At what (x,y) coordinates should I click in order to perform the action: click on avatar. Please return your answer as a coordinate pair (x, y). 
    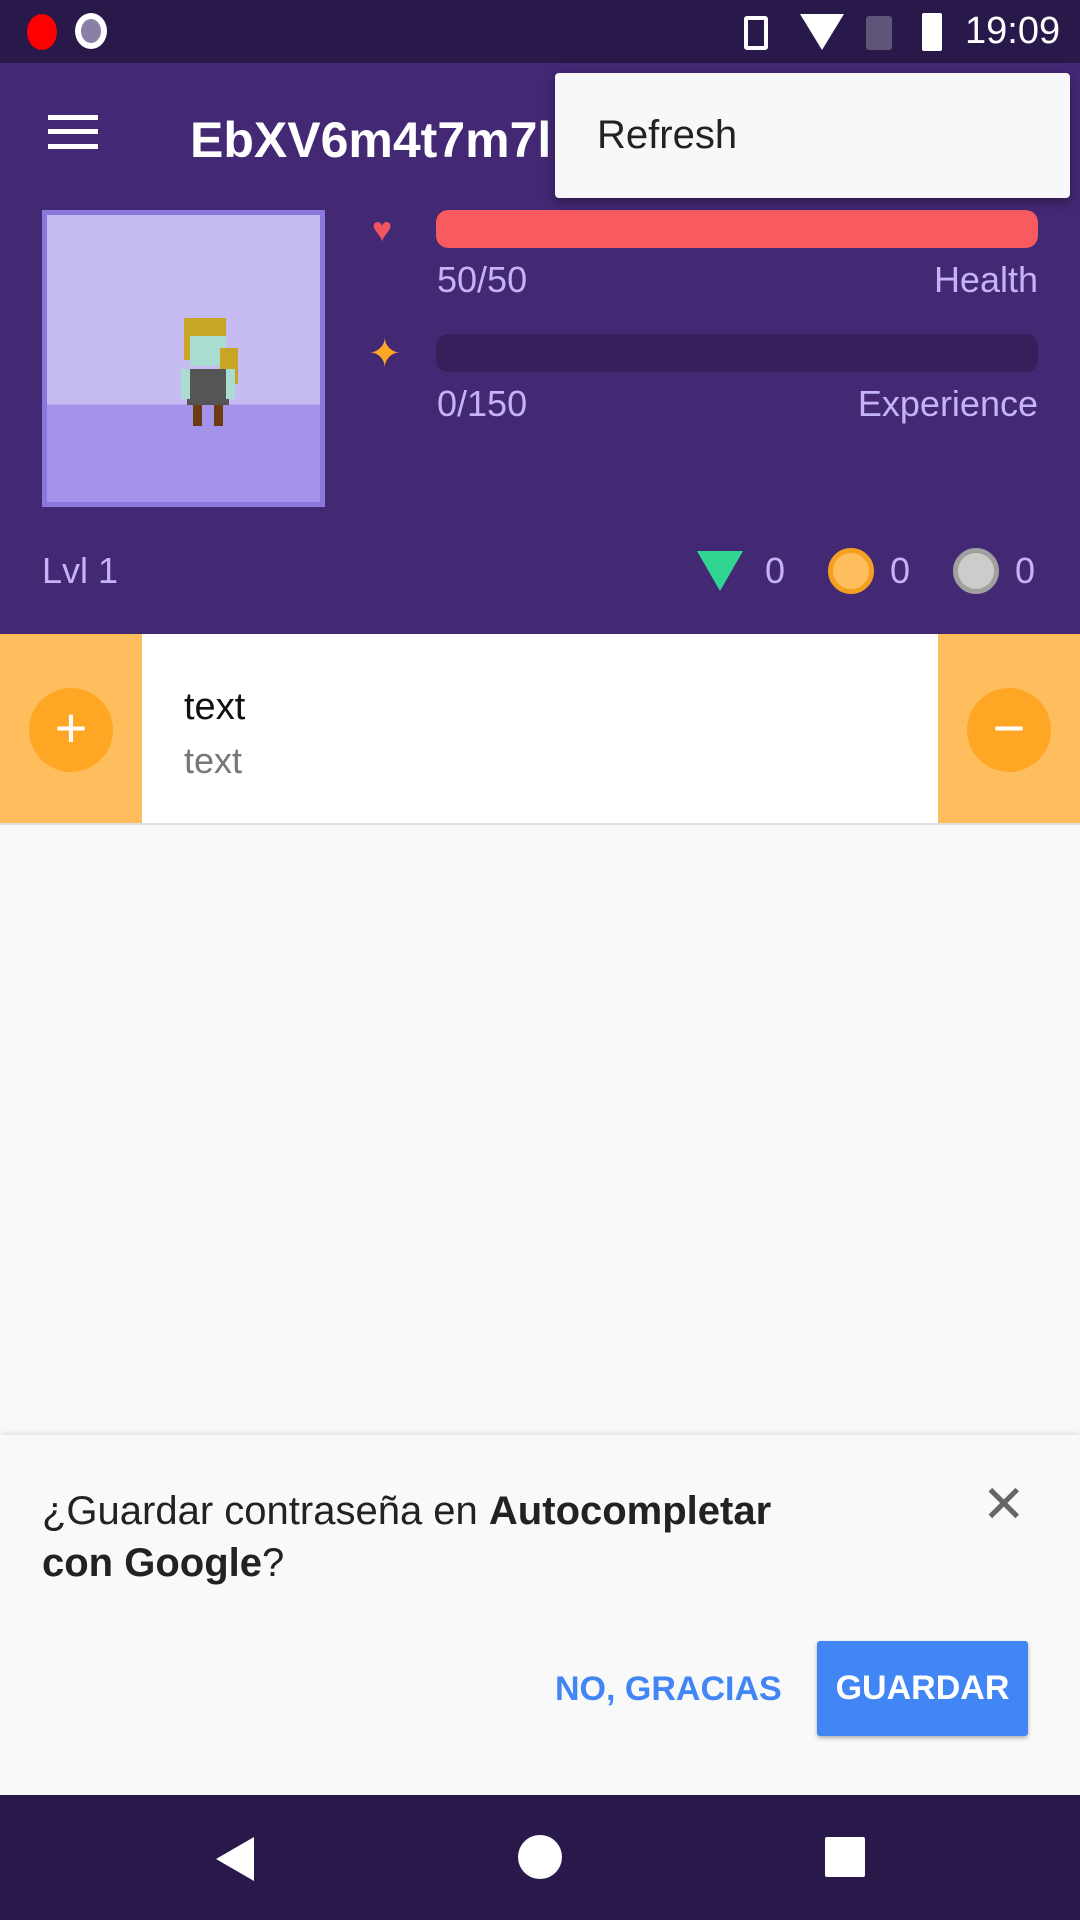
    Looking at the image, I should click on (183, 358).